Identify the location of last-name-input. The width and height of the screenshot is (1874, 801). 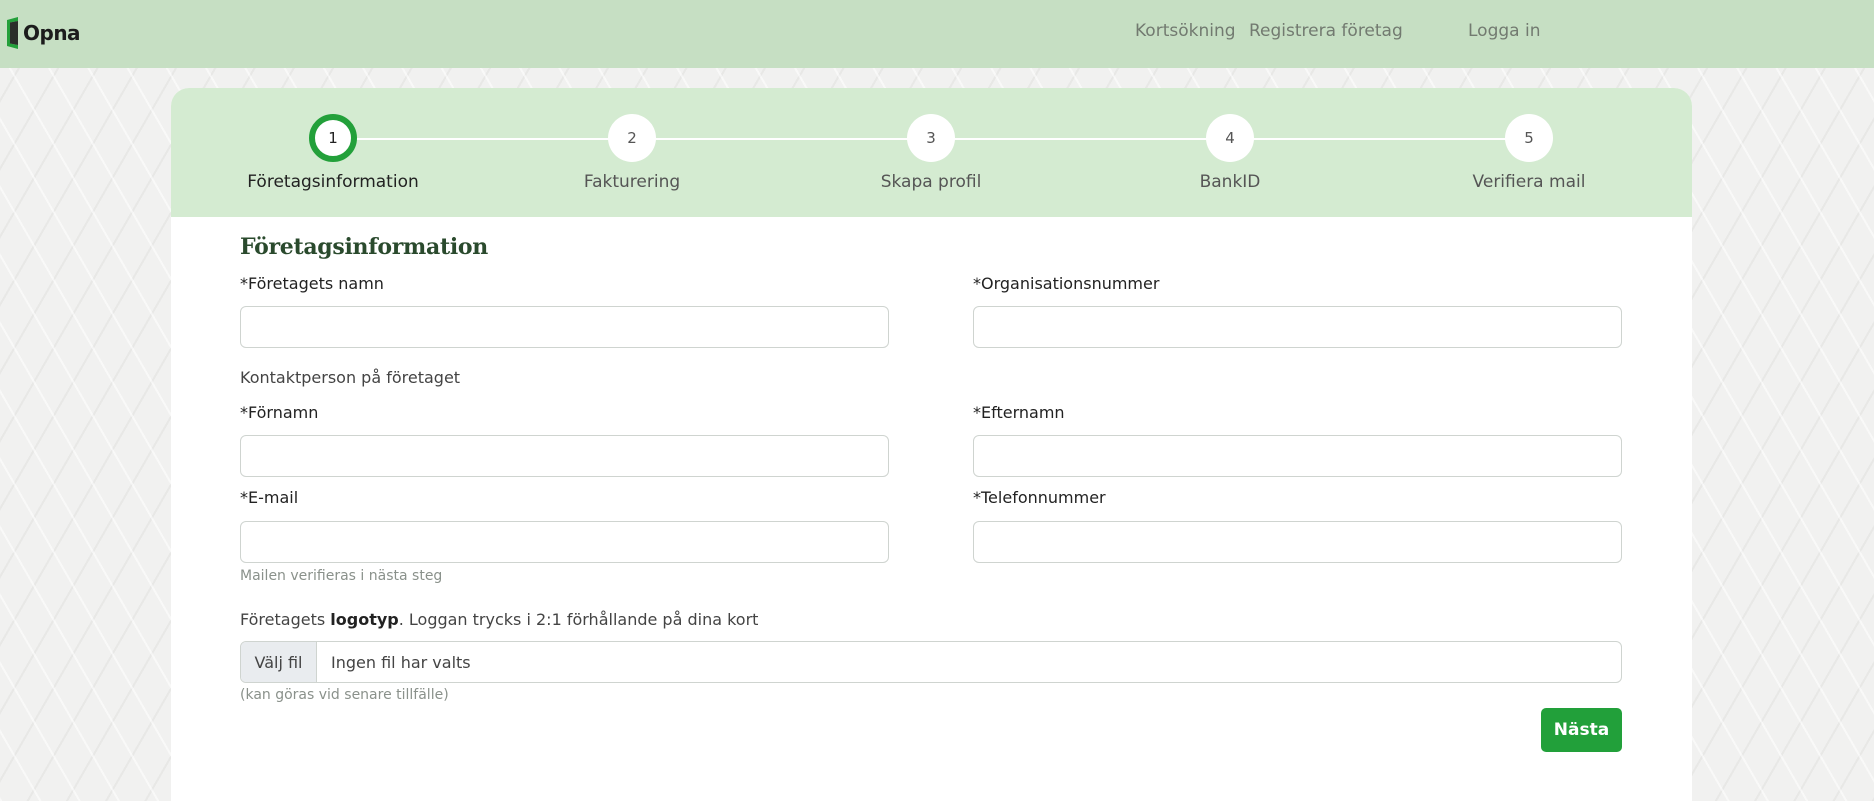
(1297, 456).